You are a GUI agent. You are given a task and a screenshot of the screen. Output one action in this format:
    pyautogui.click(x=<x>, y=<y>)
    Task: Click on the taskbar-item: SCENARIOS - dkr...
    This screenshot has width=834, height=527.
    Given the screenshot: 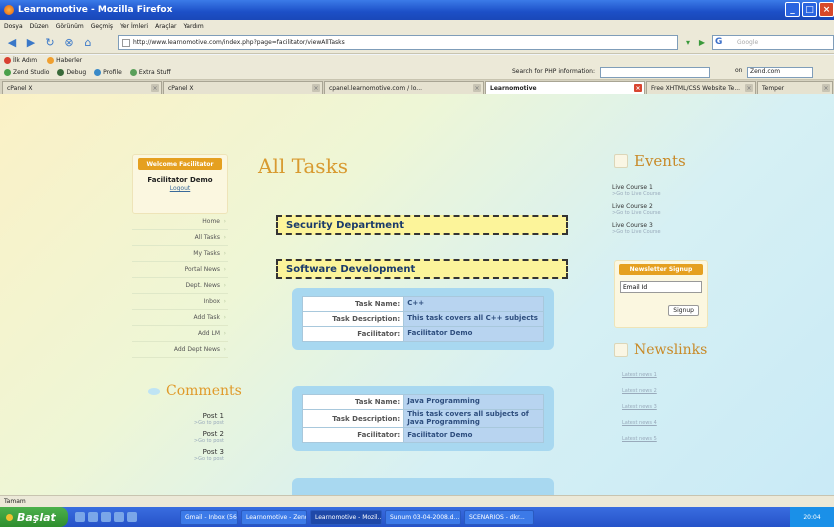 What is the action you would take?
    pyautogui.click(x=499, y=517)
    